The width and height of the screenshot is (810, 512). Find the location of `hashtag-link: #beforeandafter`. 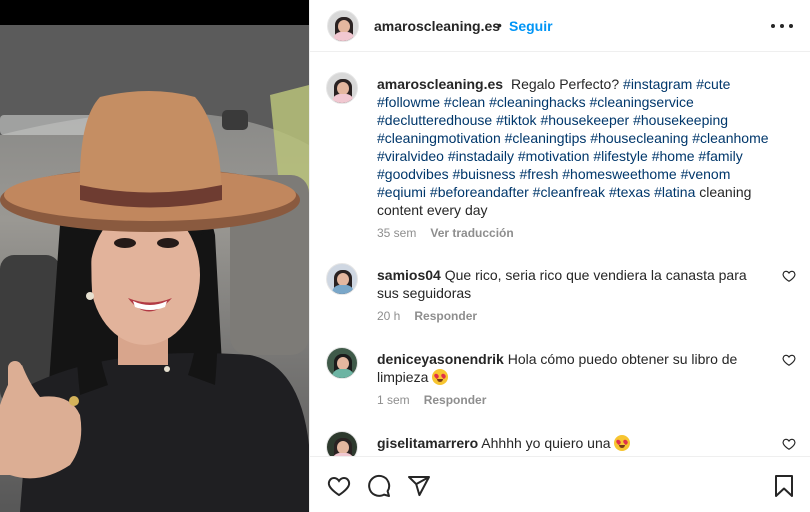

hashtag-link: #beforeandafter is located at coordinates (479, 192).